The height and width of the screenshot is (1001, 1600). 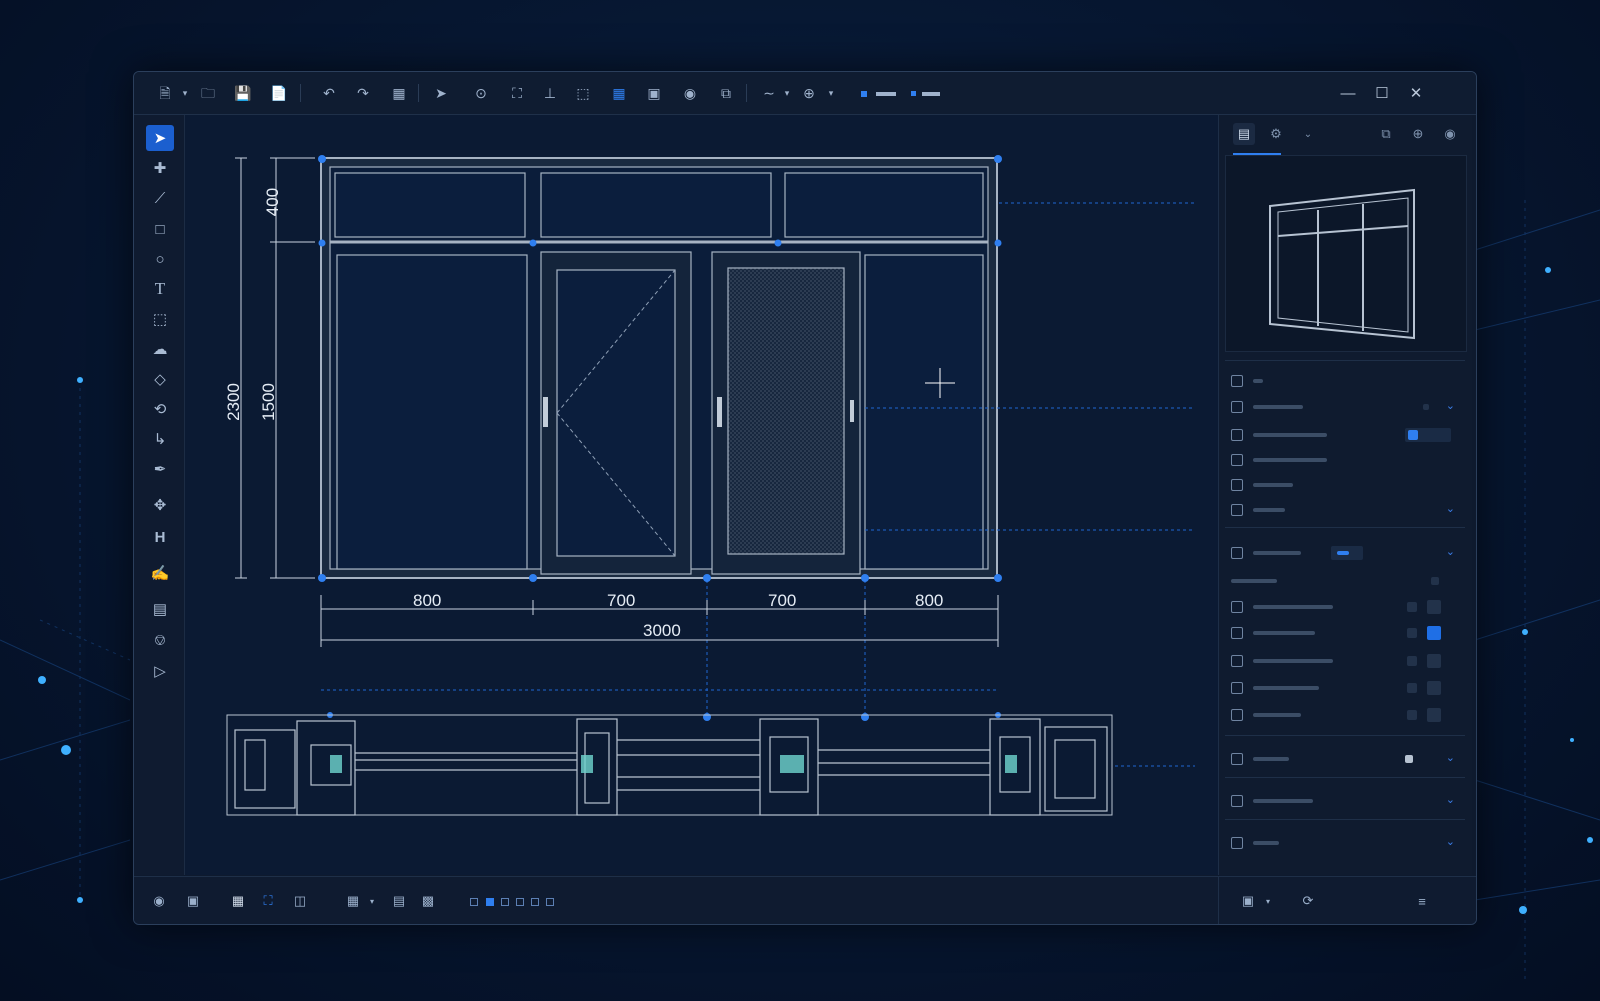 What do you see at coordinates (1244, 134) in the screenshot?
I see `properties-tab-icon: ▤` at bounding box center [1244, 134].